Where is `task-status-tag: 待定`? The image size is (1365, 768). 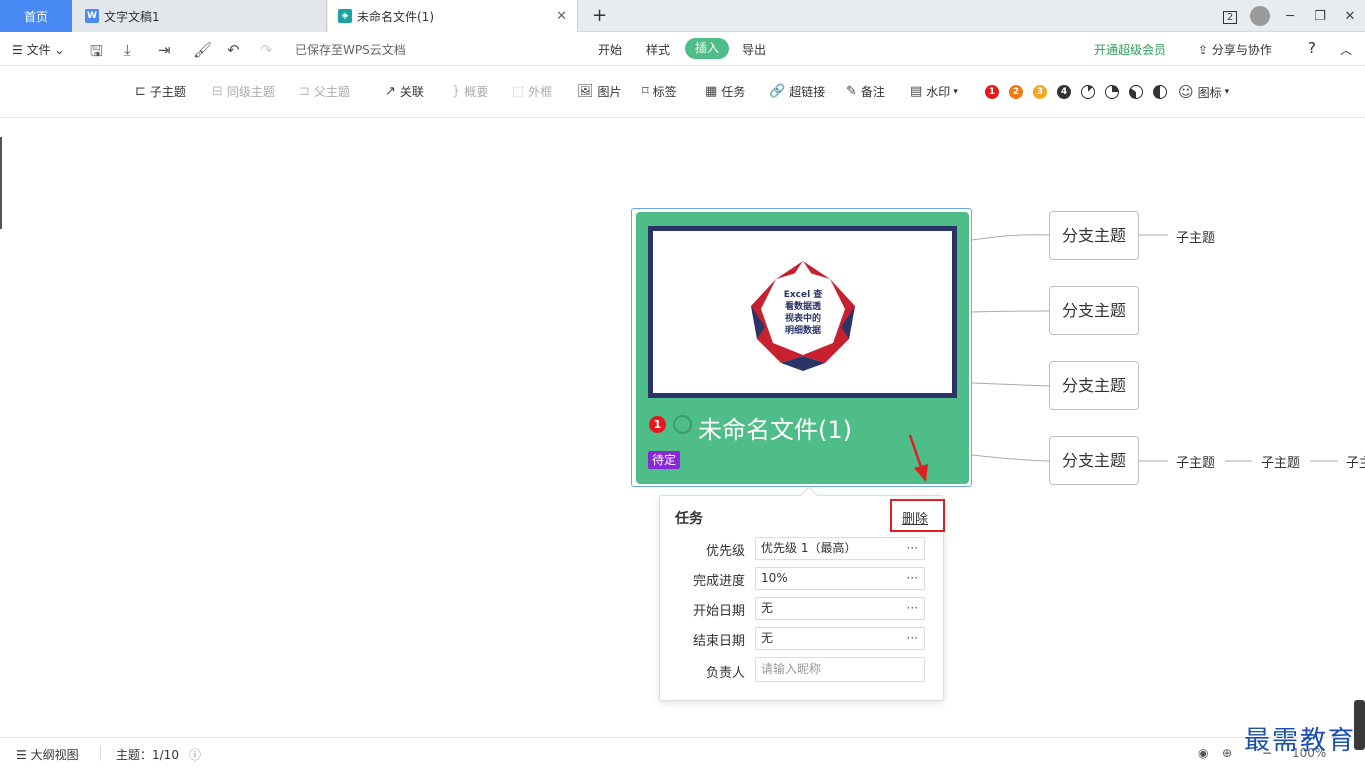
task-status-tag: 待定 is located at coordinates (664, 460).